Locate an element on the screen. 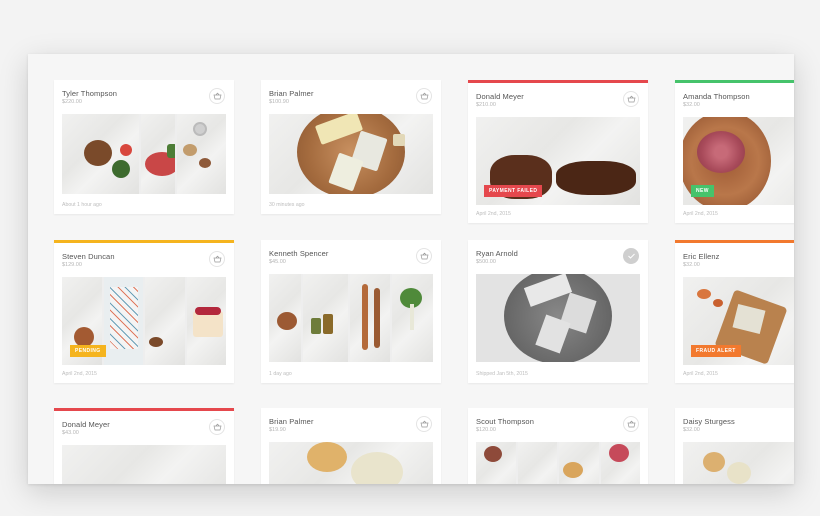 Image resolution: width=820 pixels, height=516 pixels. customer-name: Amanda Thompson is located at coordinates (716, 96).